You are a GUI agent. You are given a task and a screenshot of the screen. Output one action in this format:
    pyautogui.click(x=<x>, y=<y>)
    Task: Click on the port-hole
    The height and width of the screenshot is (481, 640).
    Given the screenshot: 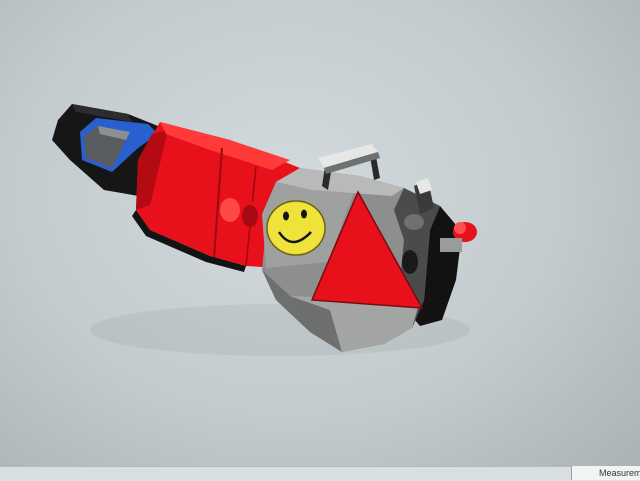 What is the action you would take?
    pyautogui.click(x=410, y=262)
    